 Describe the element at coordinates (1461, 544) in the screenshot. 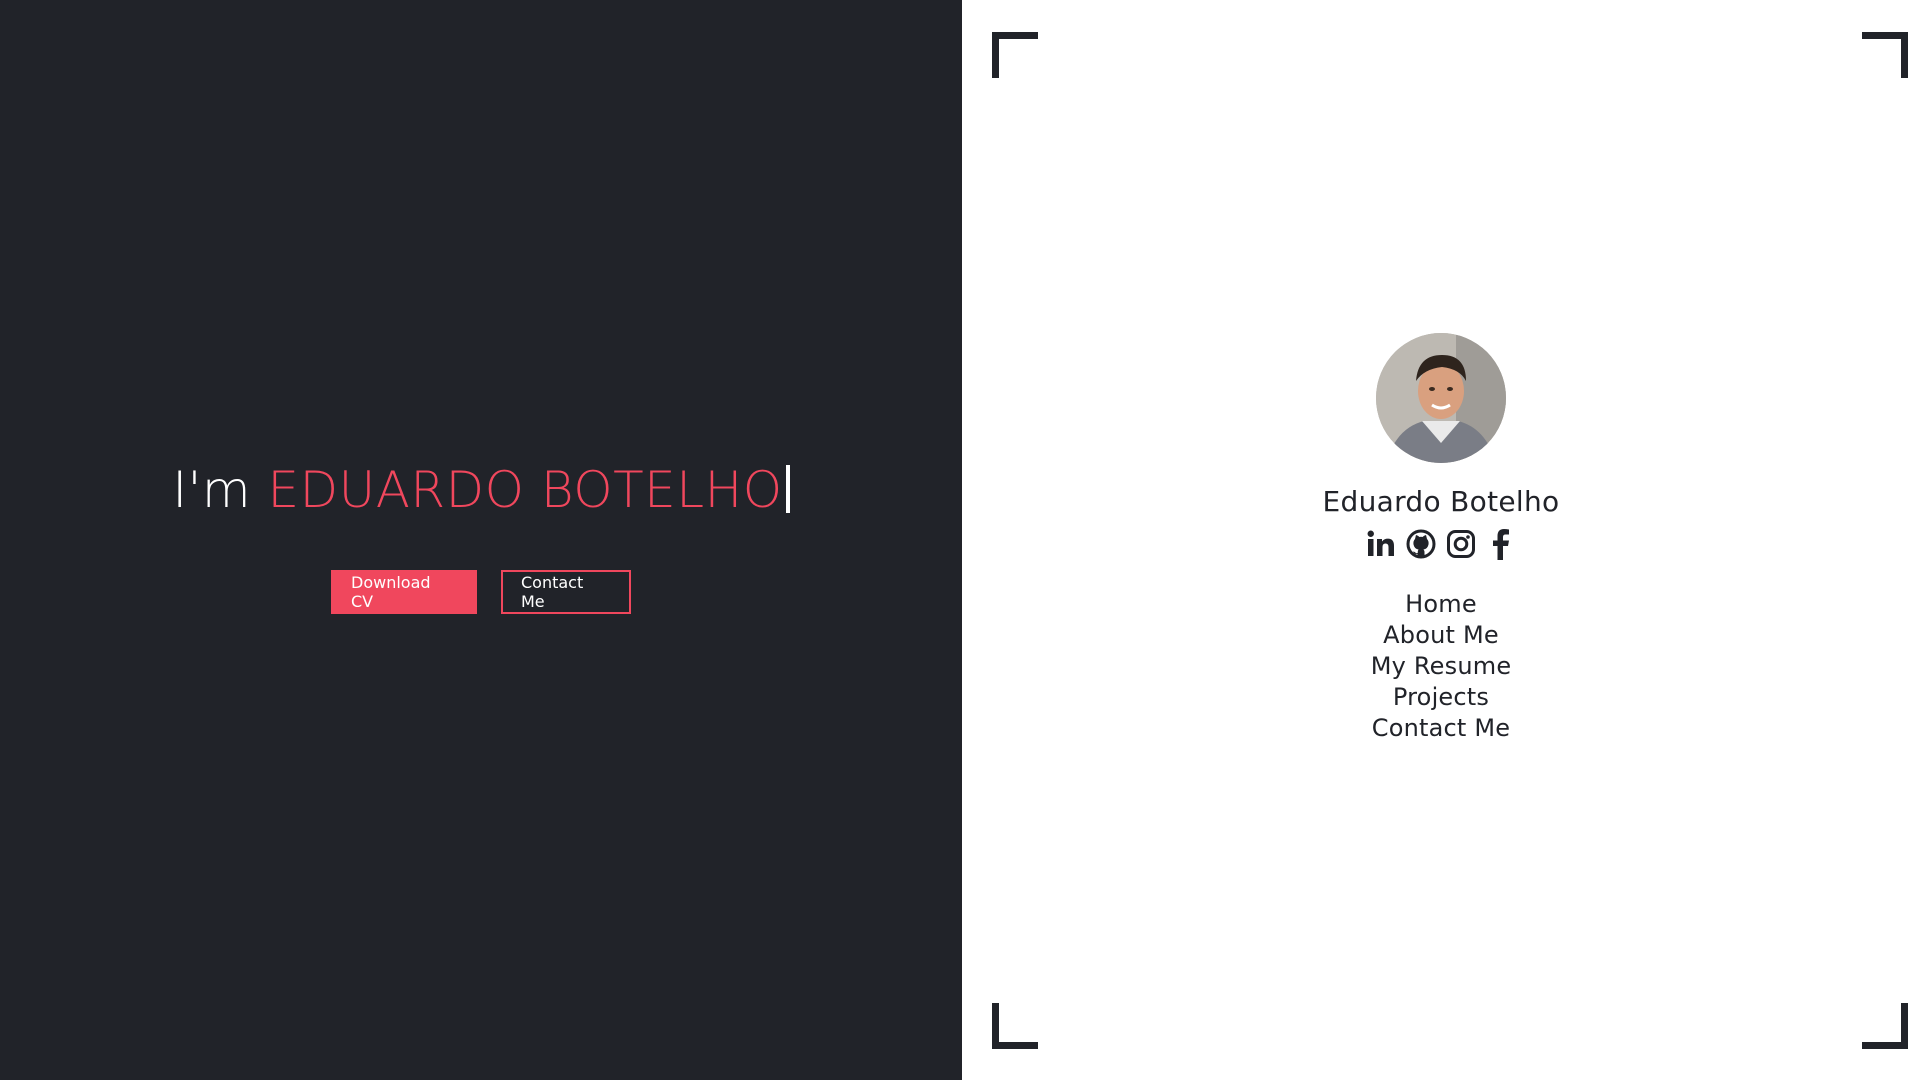

I see `instagram-icon` at that location.